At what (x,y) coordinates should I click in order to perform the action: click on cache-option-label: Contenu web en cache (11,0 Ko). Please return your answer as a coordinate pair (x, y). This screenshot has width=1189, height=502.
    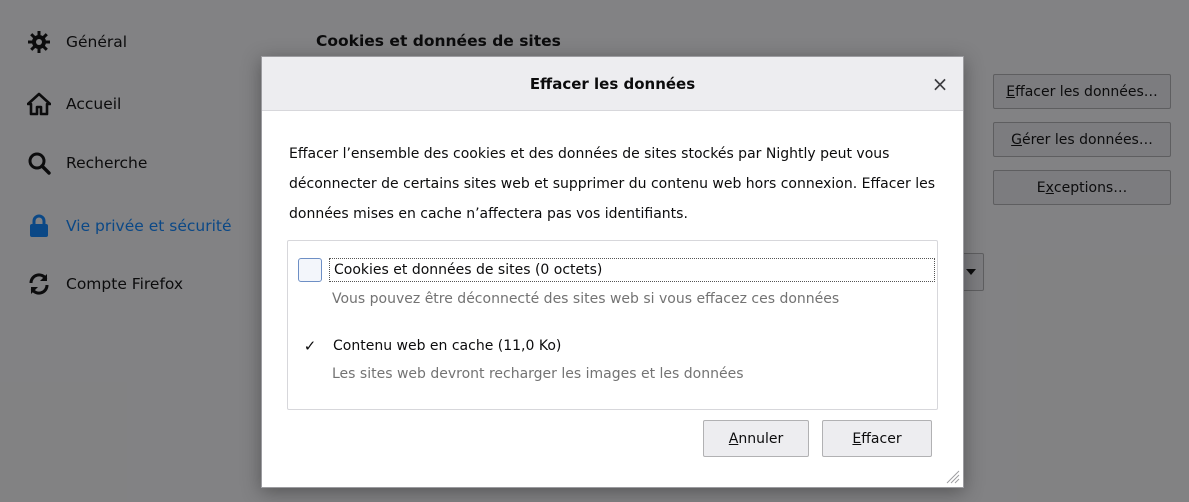
    Looking at the image, I should click on (447, 346).